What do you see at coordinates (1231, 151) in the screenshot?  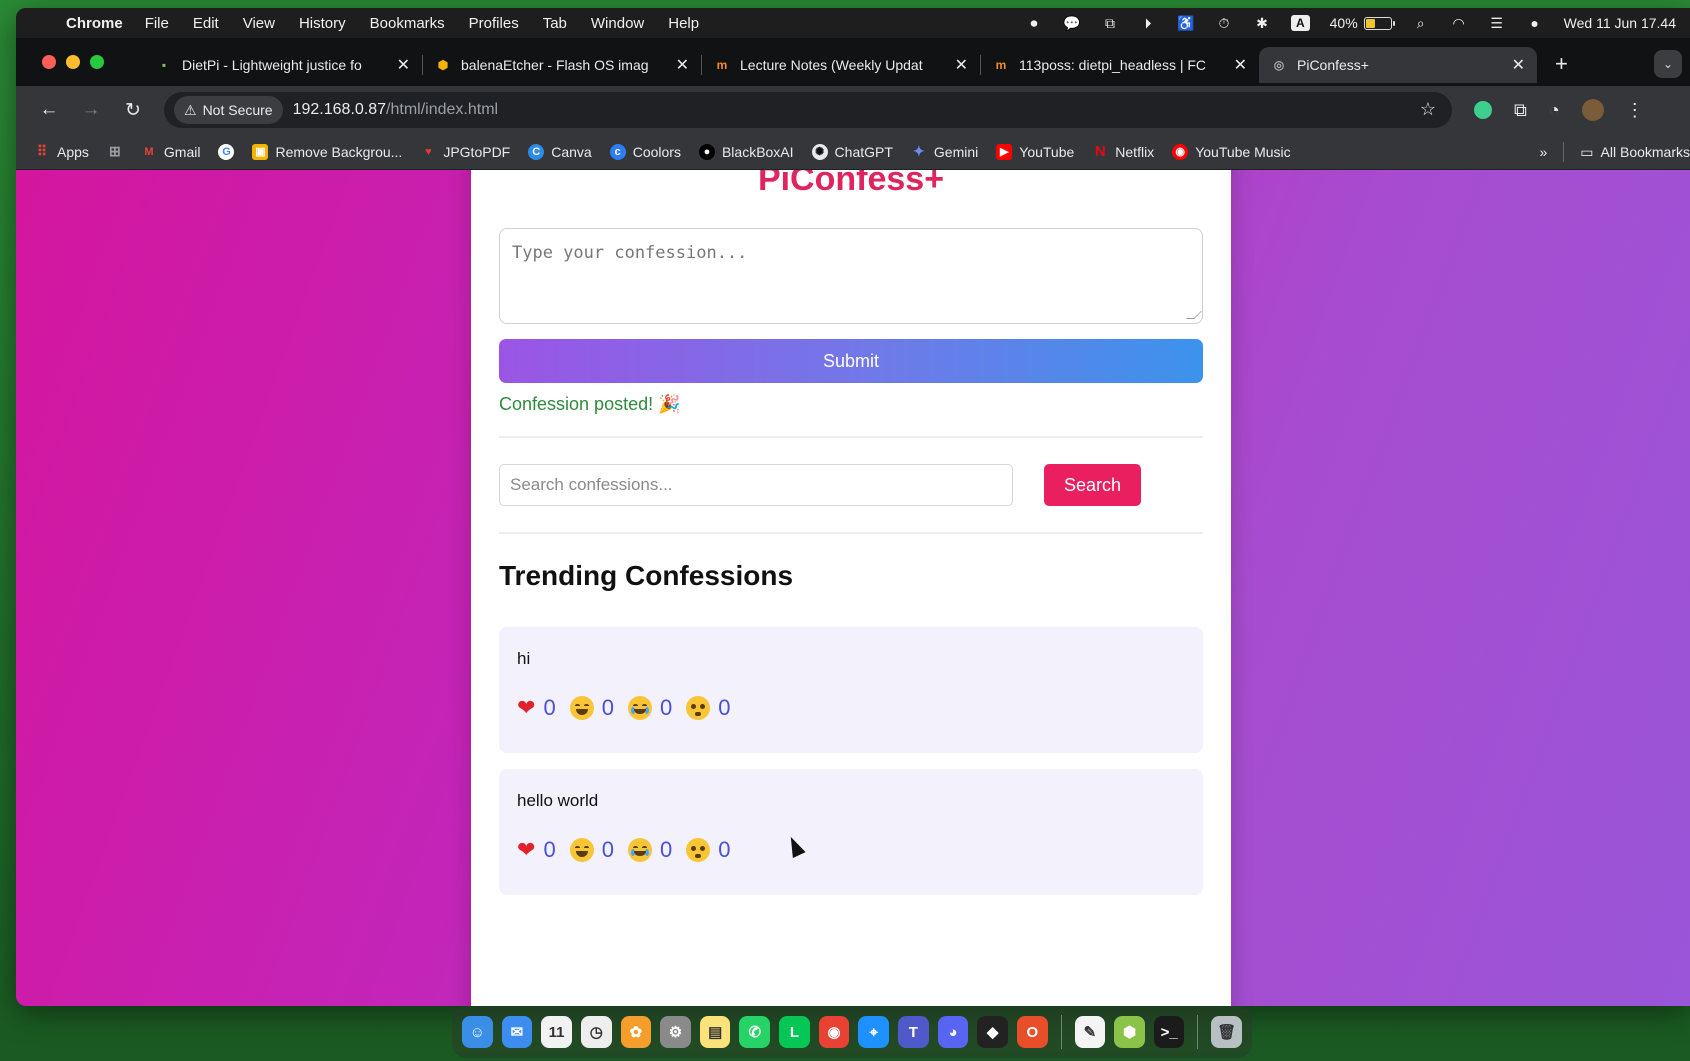 I see `bookmark-youtube-music: ◉ YouTube Music` at bounding box center [1231, 151].